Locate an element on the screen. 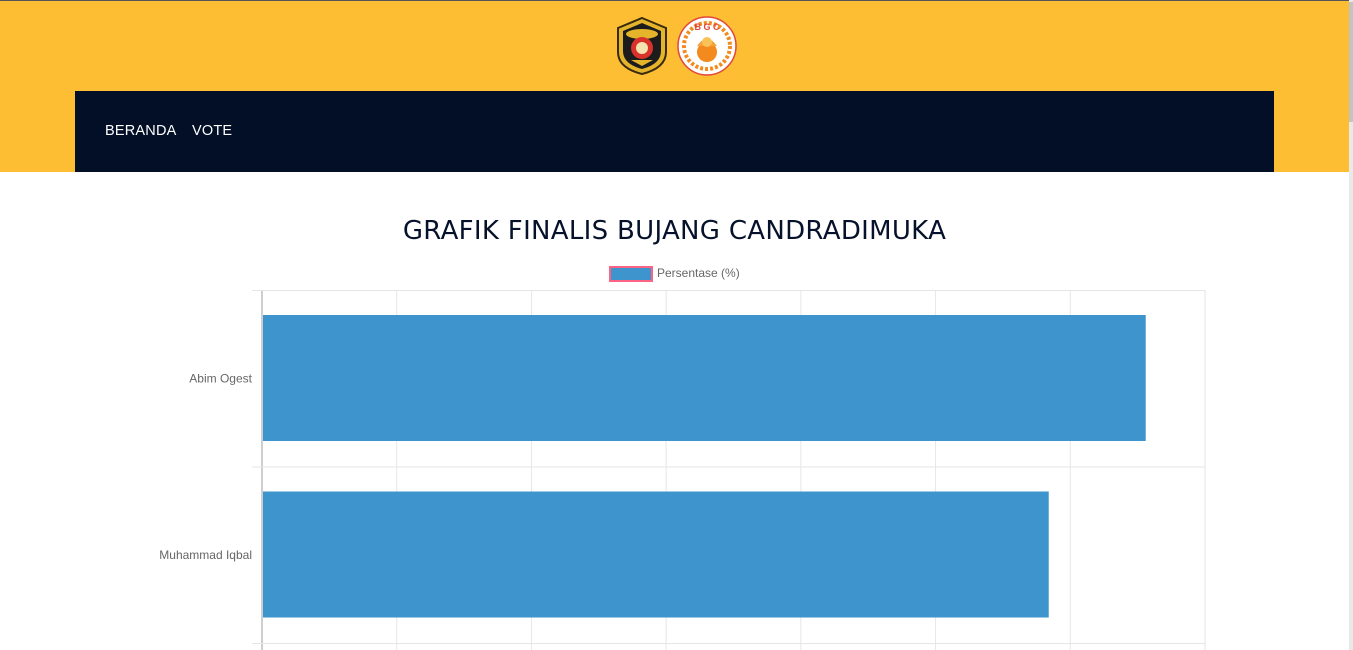 The width and height of the screenshot is (1353, 650). university-seal-icon is located at coordinates (642, 46).